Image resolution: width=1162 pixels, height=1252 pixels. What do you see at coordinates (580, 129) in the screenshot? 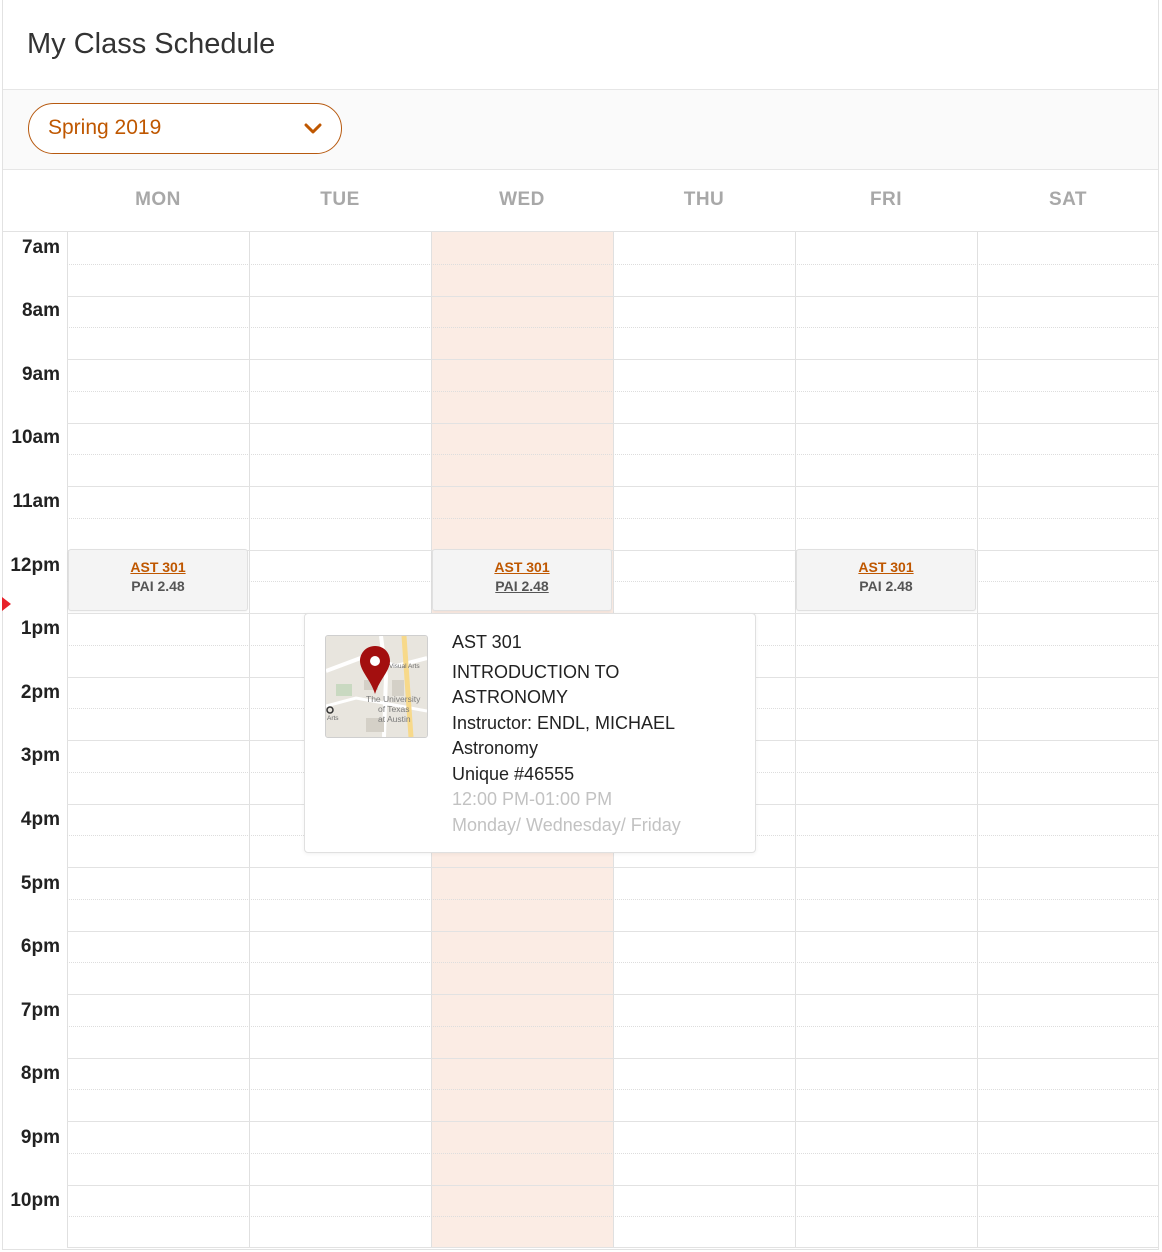
I see `semester-bar: Spring 2019` at bounding box center [580, 129].